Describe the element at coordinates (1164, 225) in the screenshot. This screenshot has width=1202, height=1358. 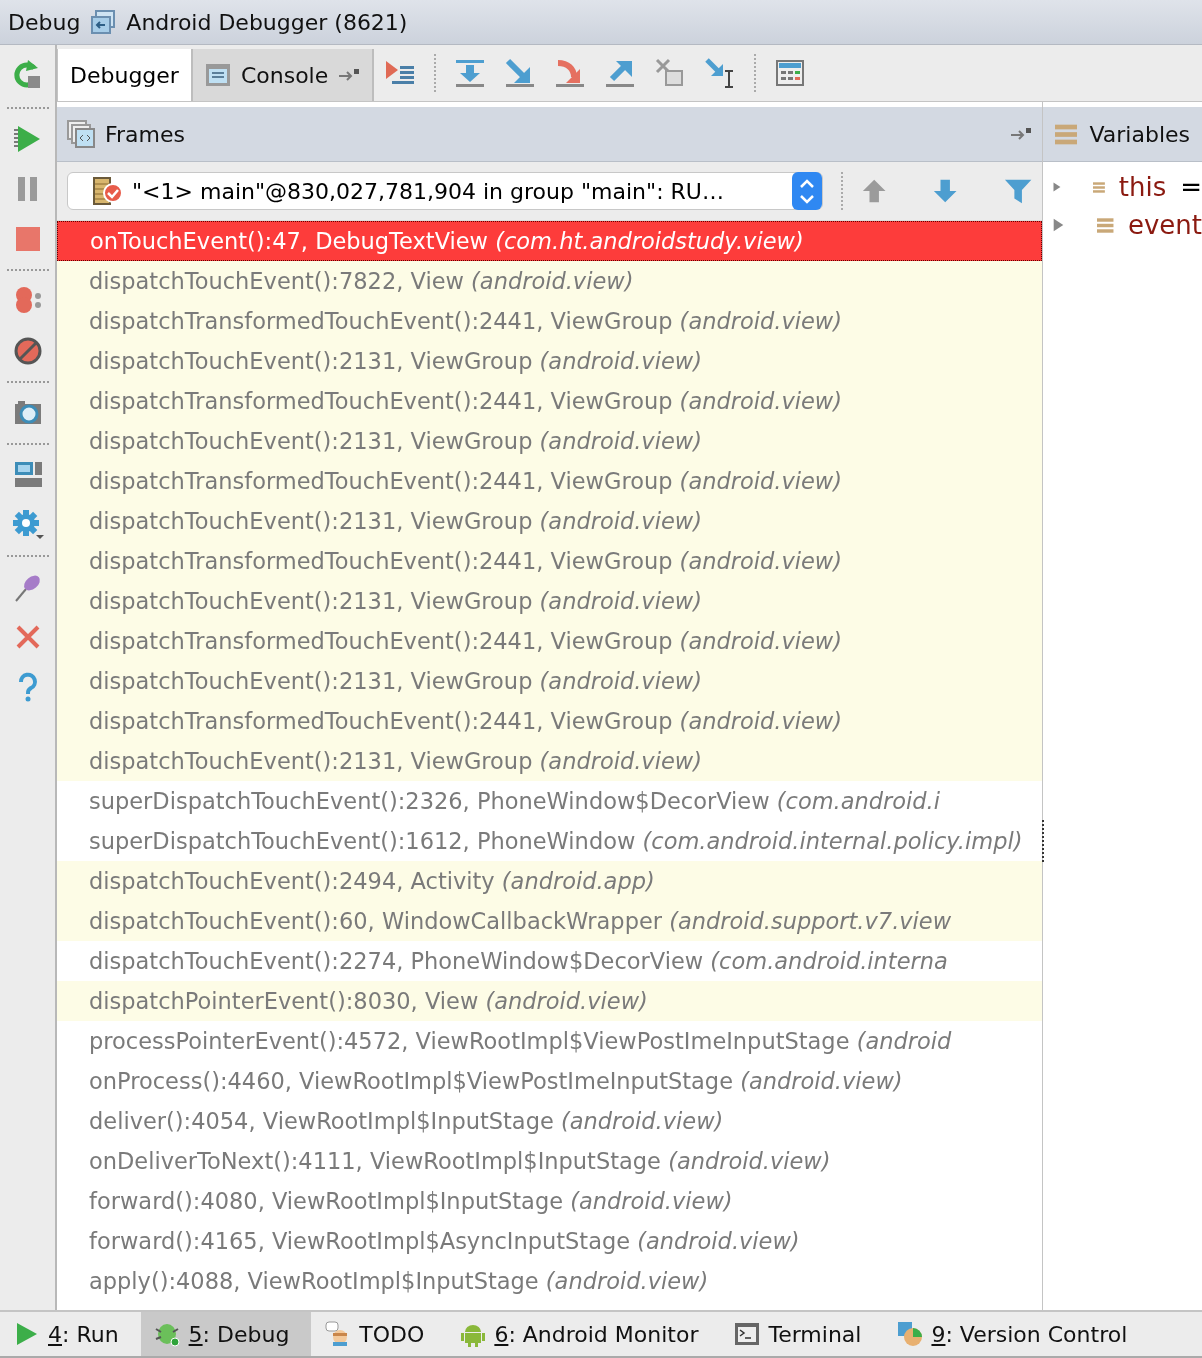
I see `variable-name: event` at that location.